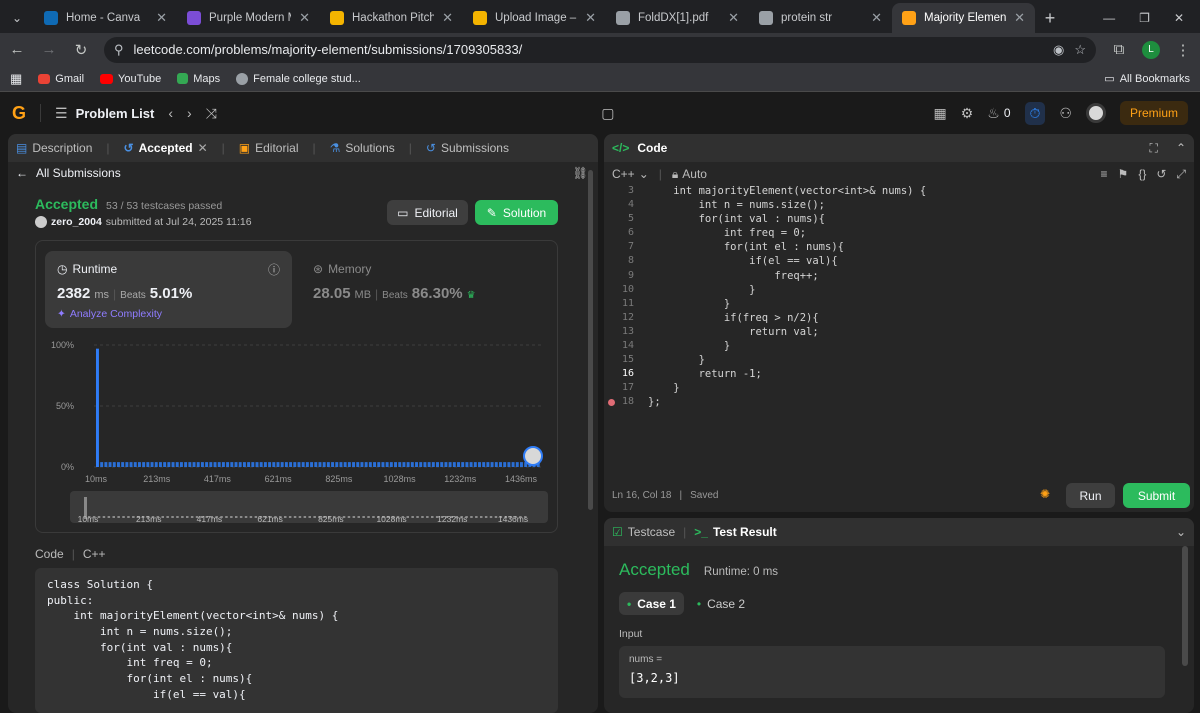 The image size is (1200, 713). Describe the element at coordinates (68, 173) in the screenshot. I see `all-submissions-link: ← All Submissions` at that location.